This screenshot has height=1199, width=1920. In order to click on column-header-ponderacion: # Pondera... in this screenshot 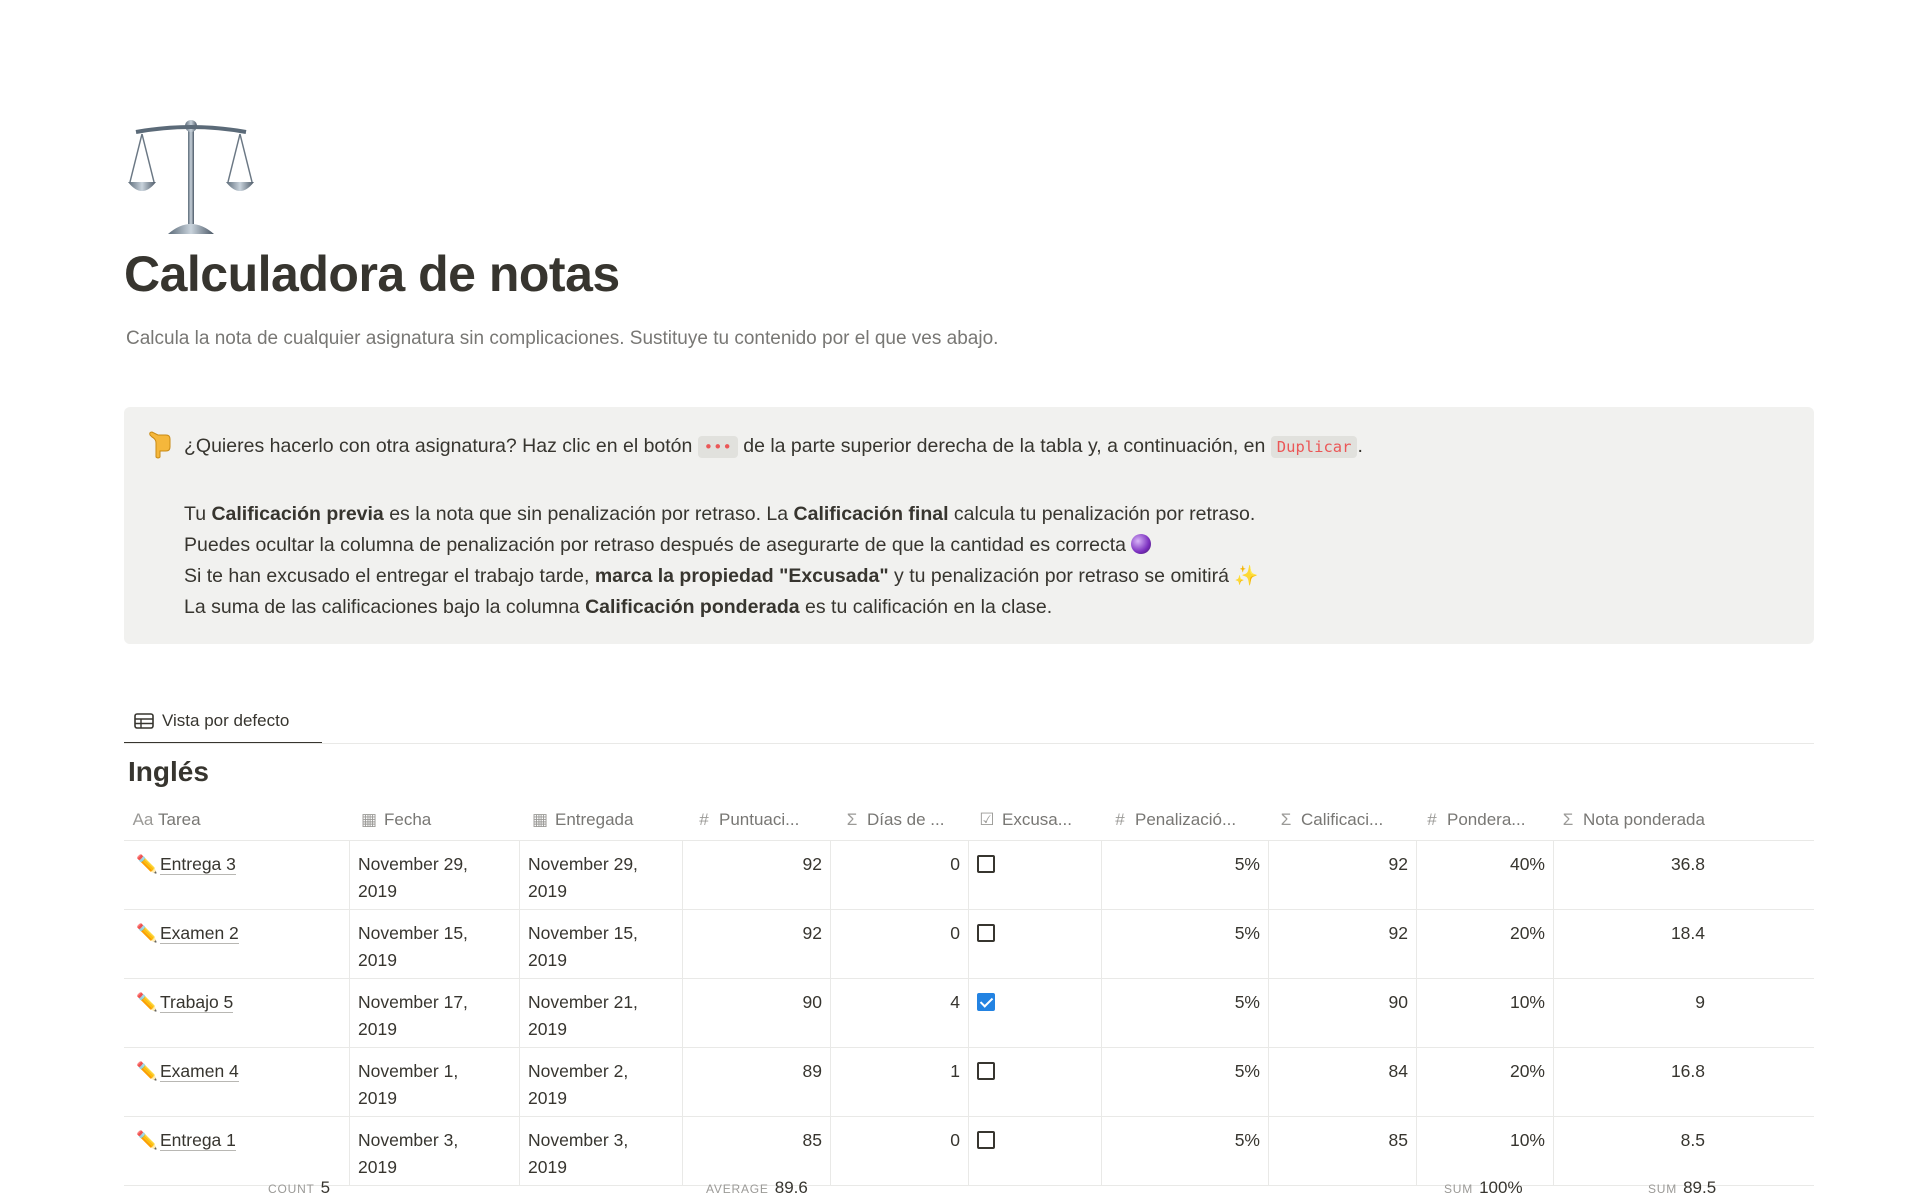, I will do `click(1486, 820)`.